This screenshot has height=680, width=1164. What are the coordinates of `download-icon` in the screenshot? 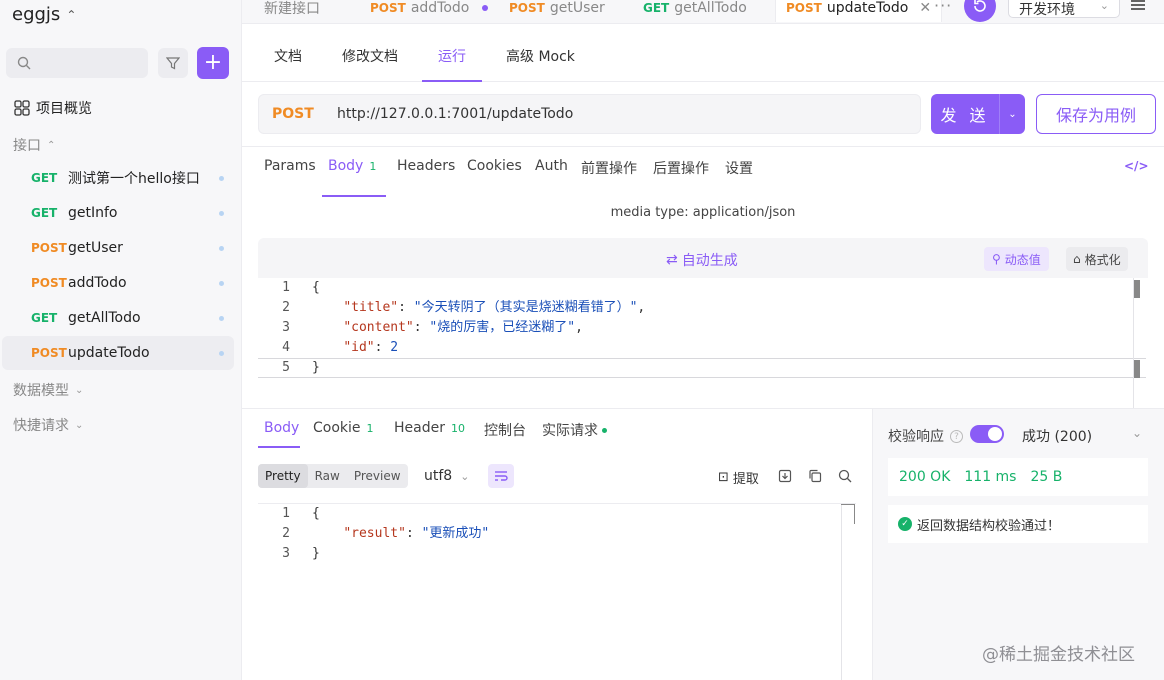 It's located at (785, 476).